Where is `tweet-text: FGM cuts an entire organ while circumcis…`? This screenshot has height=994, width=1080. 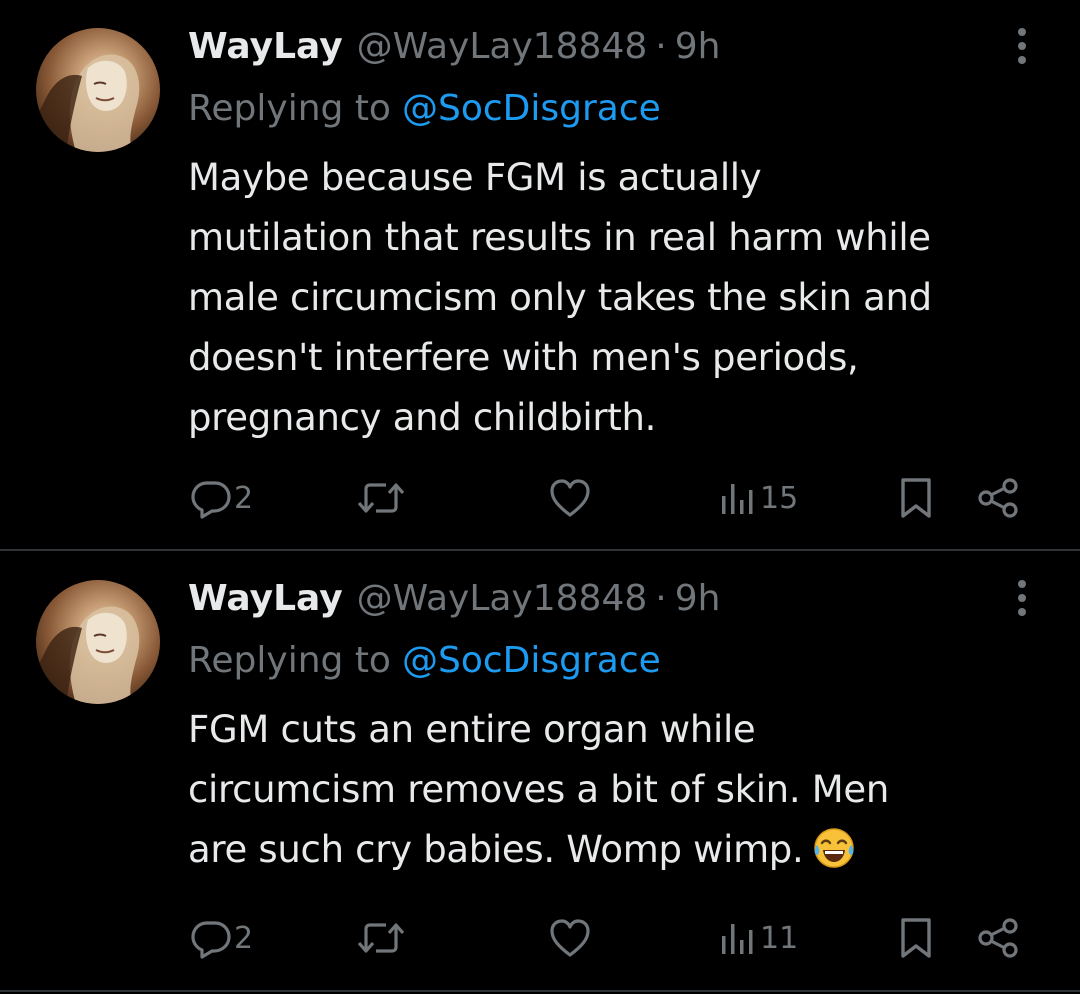 tweet-text: FGM cuts an entire organ while circumcis… is located at coordinates (623, 790).